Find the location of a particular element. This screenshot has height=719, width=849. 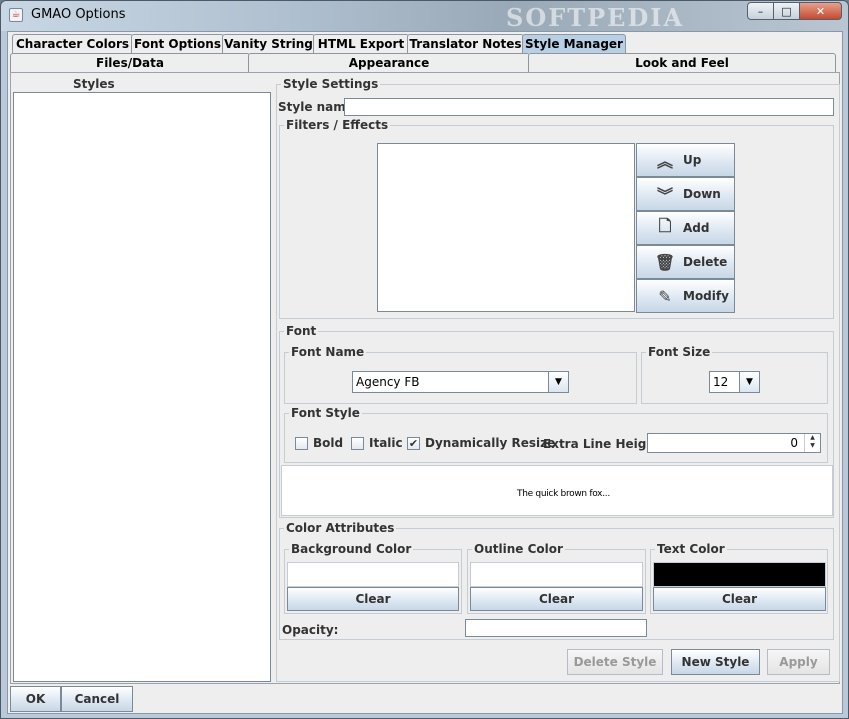

chevron-up-icon: ︽ is located at coordinates (664, 161).